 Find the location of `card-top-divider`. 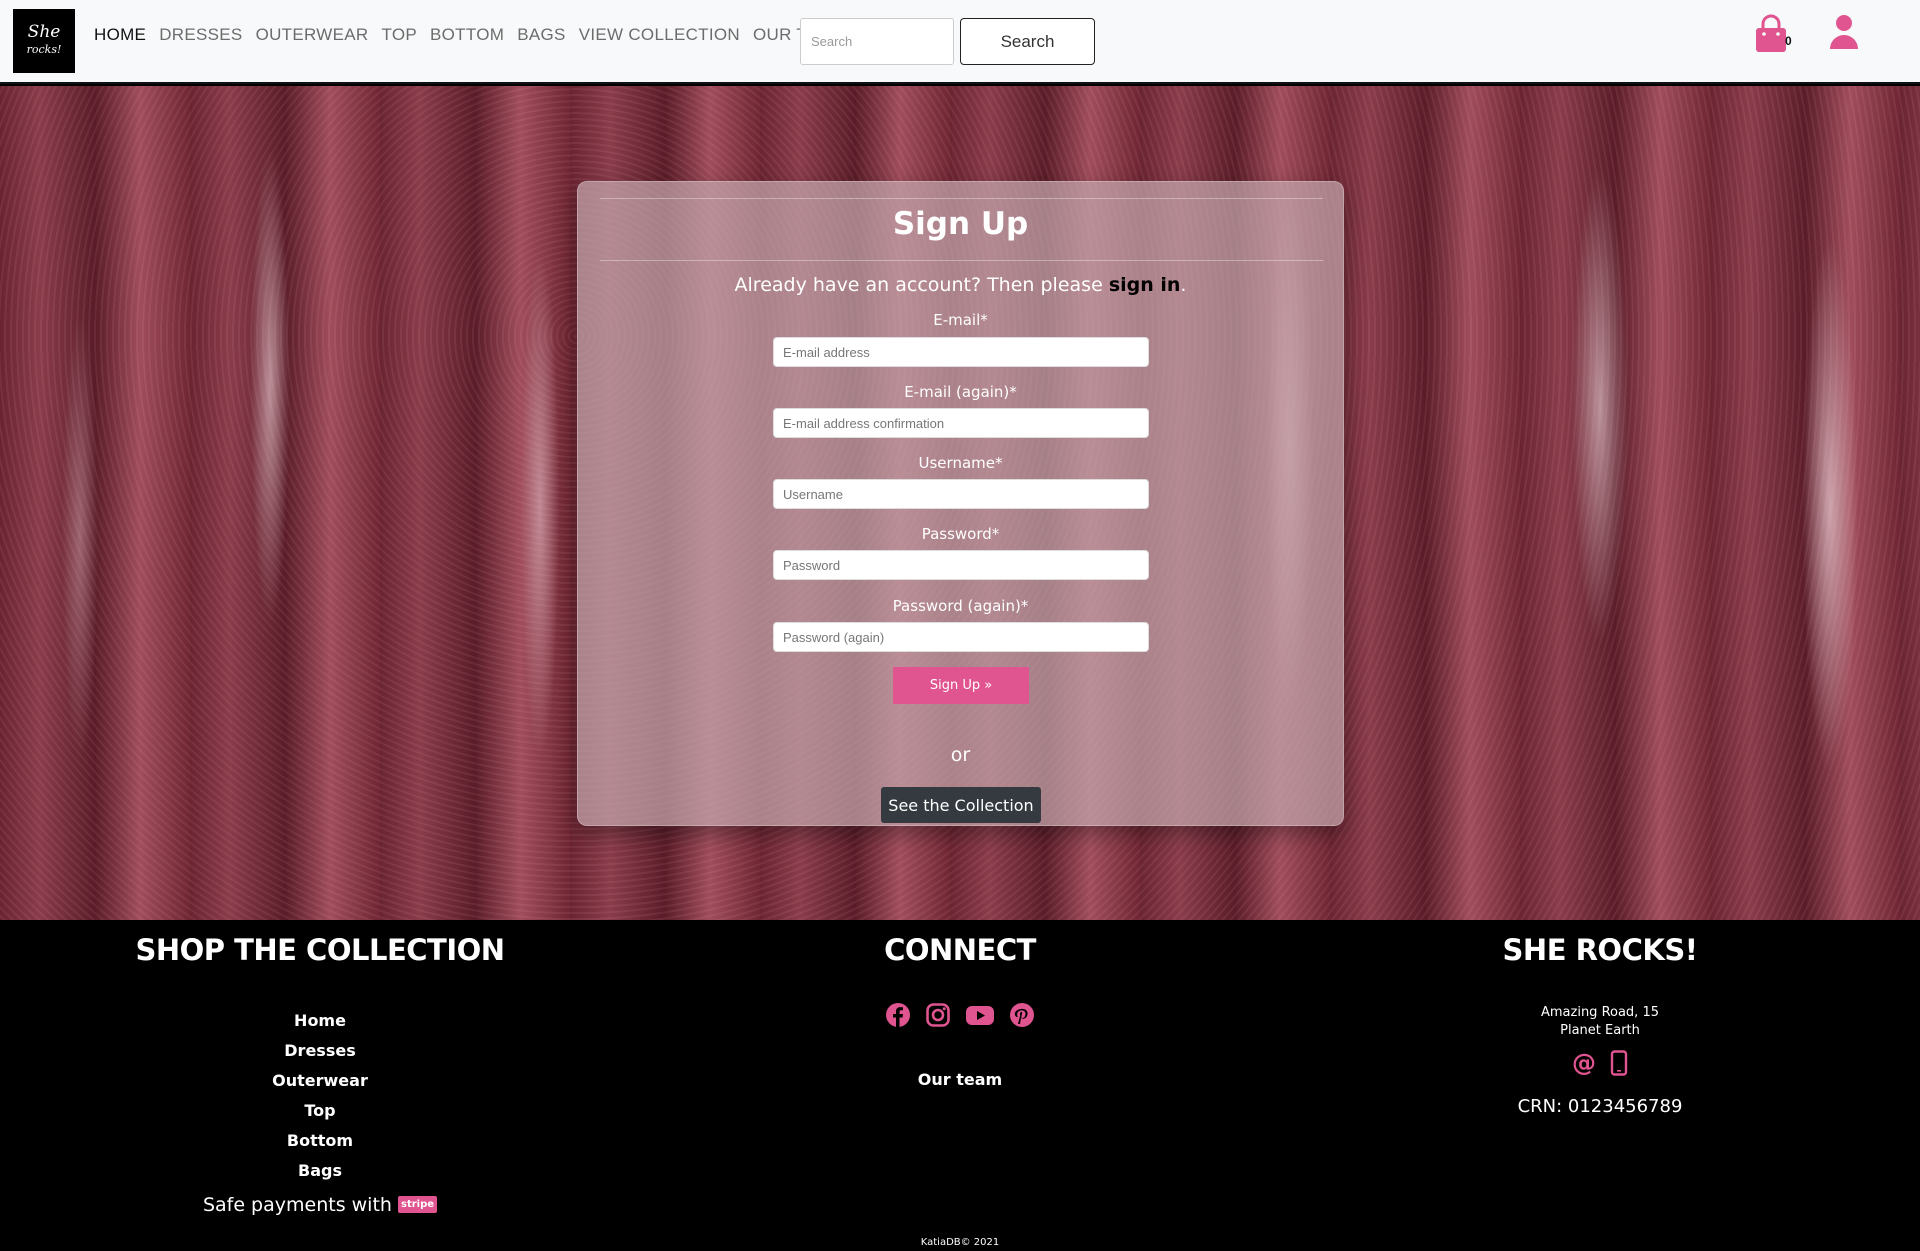

card-top-divider is located at coordinates (961, 198).